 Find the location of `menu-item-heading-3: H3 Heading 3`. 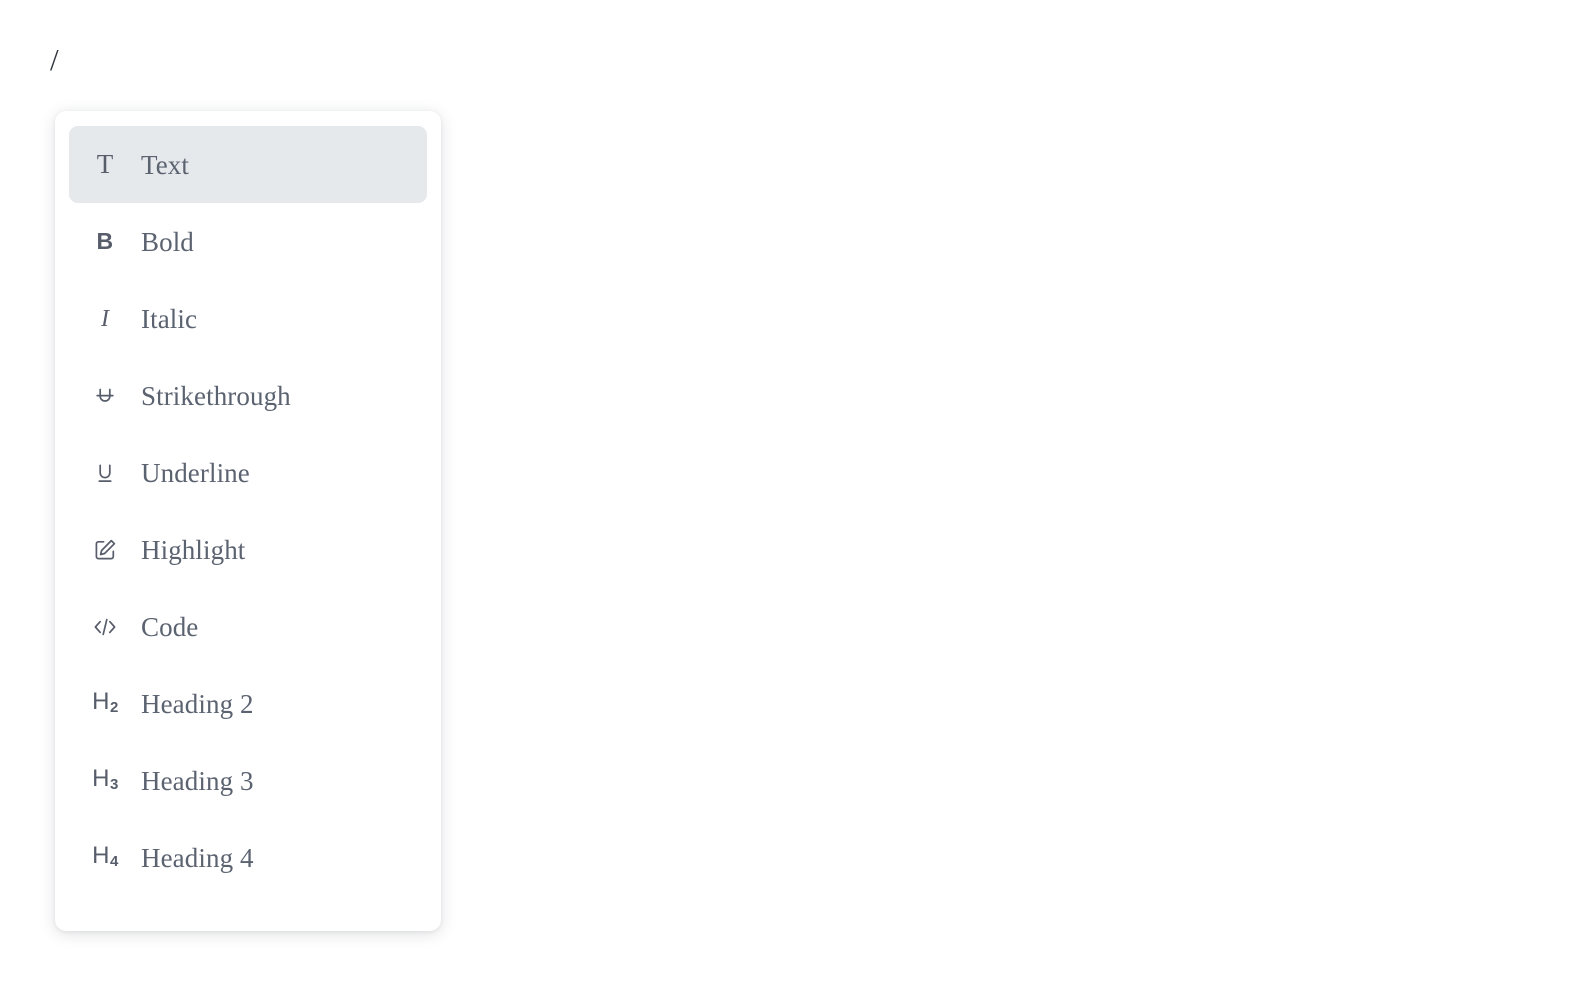

menu-item-heading-3: H3 Heading 3 is located at coordinates (248, 780).